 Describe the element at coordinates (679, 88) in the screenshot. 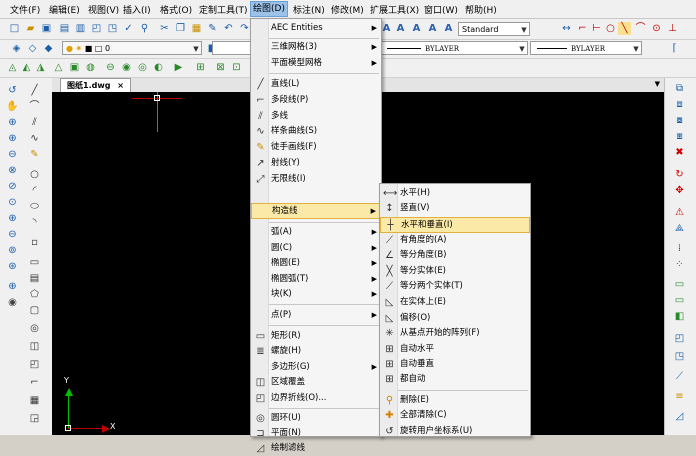

I see `erase-icon: ⧉` at that location.